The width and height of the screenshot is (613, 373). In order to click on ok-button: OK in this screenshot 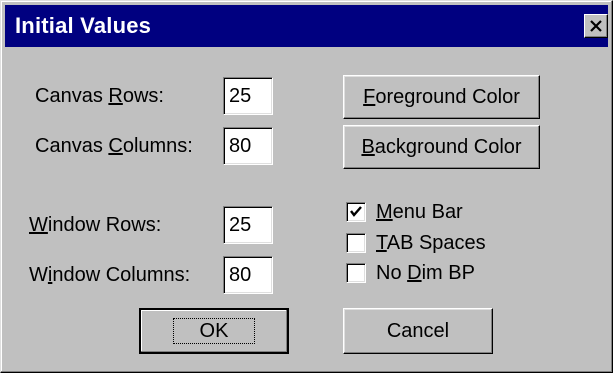, I will do `click(214, 331)`.